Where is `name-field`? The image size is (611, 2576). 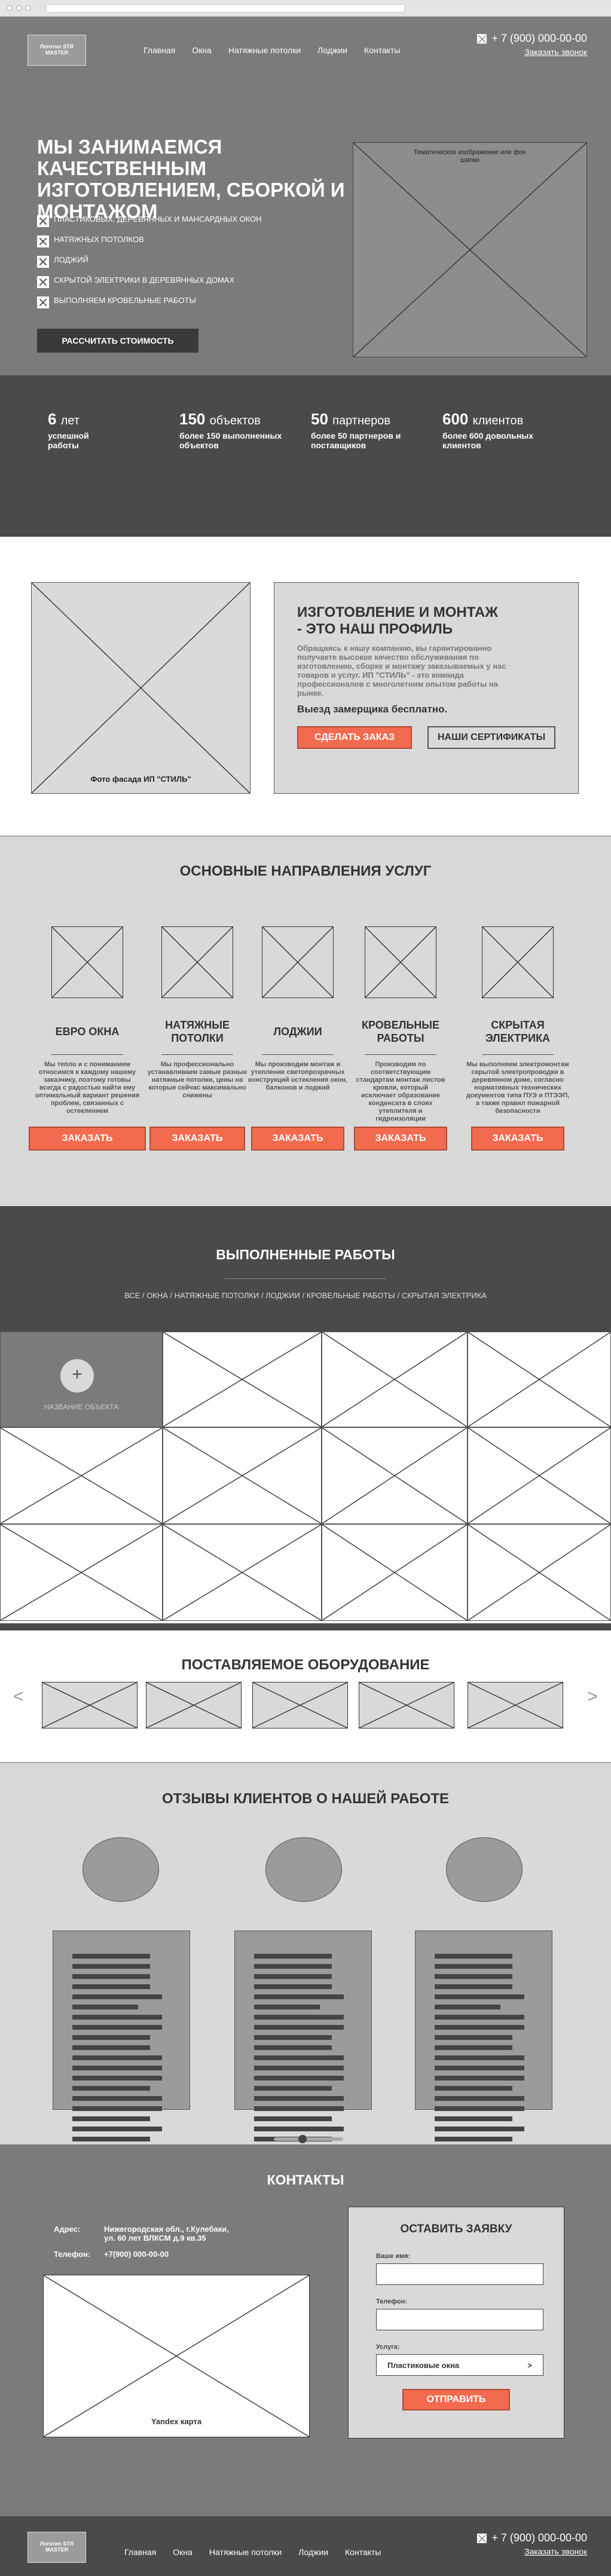
name-field is located at coordinates (459, 2274).